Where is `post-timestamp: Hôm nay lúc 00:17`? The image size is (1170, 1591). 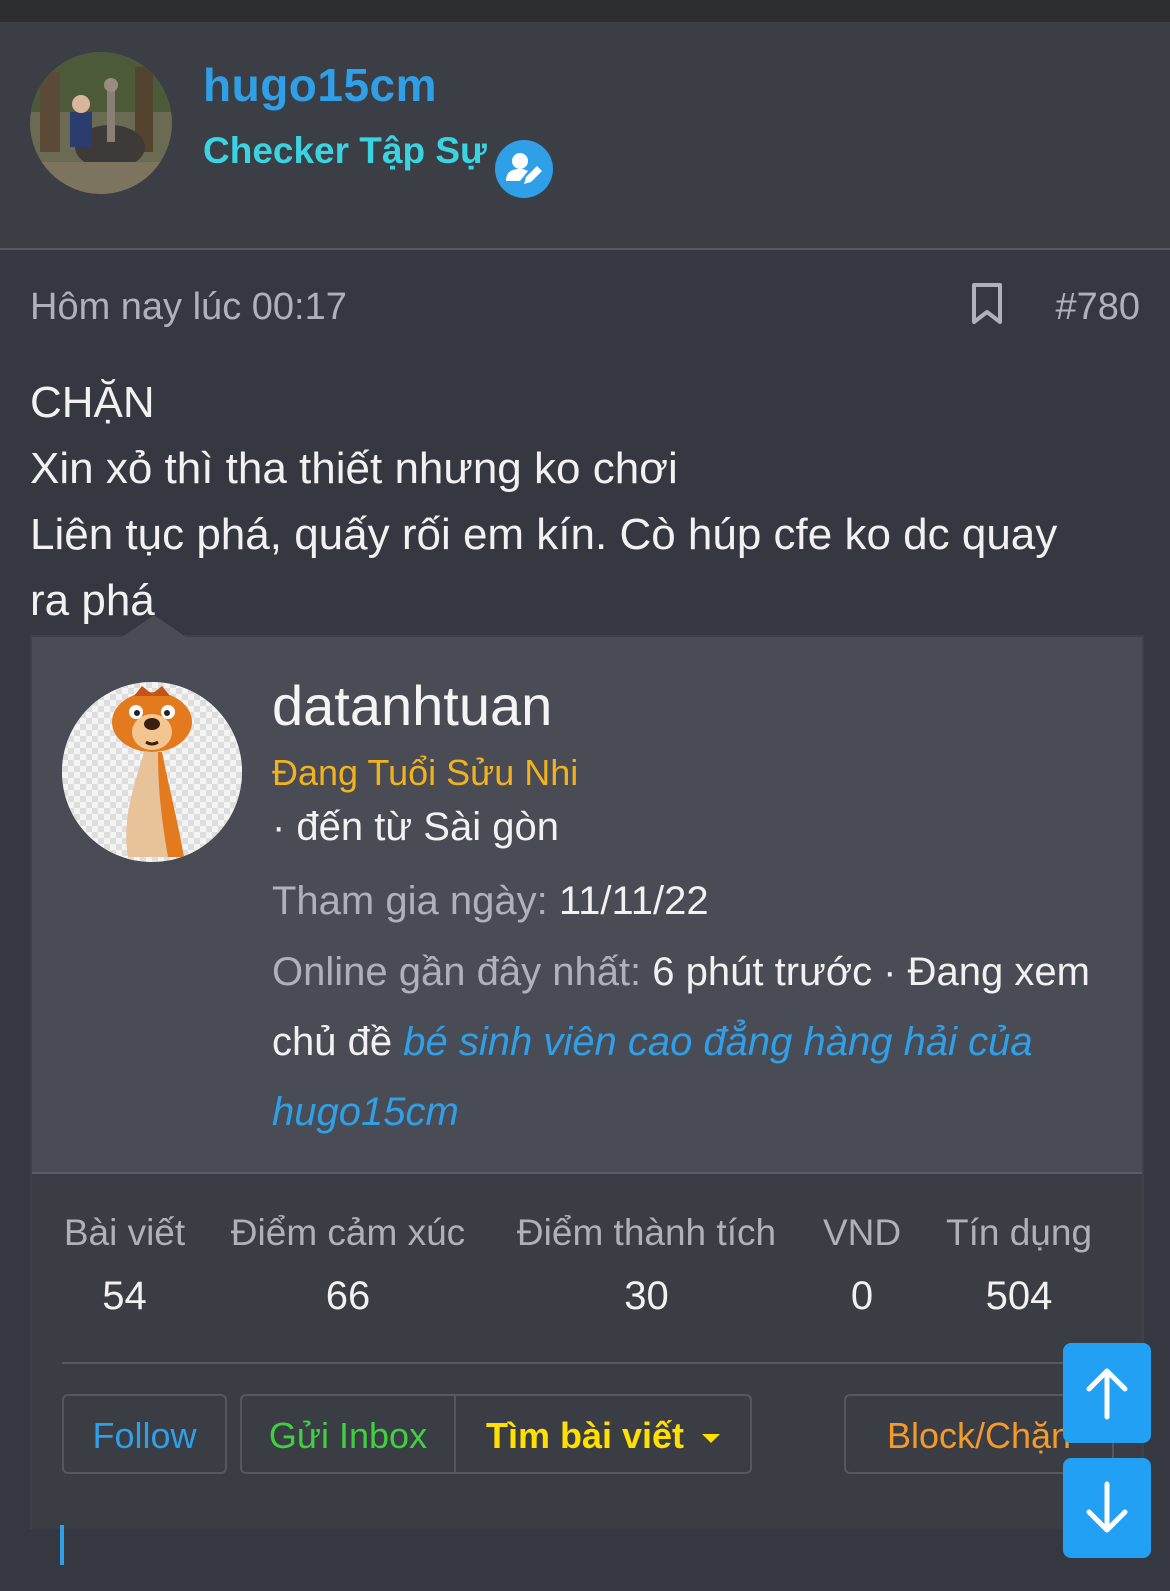 post-timestamp: Hôm nay lúc 00:17 is located at coordinates (188, 307).